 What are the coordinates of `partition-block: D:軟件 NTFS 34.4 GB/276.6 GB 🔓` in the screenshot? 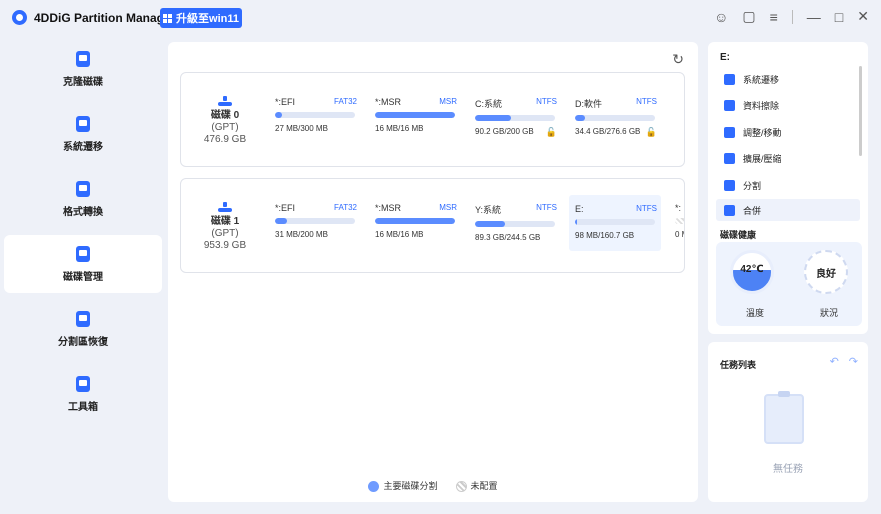 It's located at (615, 119).